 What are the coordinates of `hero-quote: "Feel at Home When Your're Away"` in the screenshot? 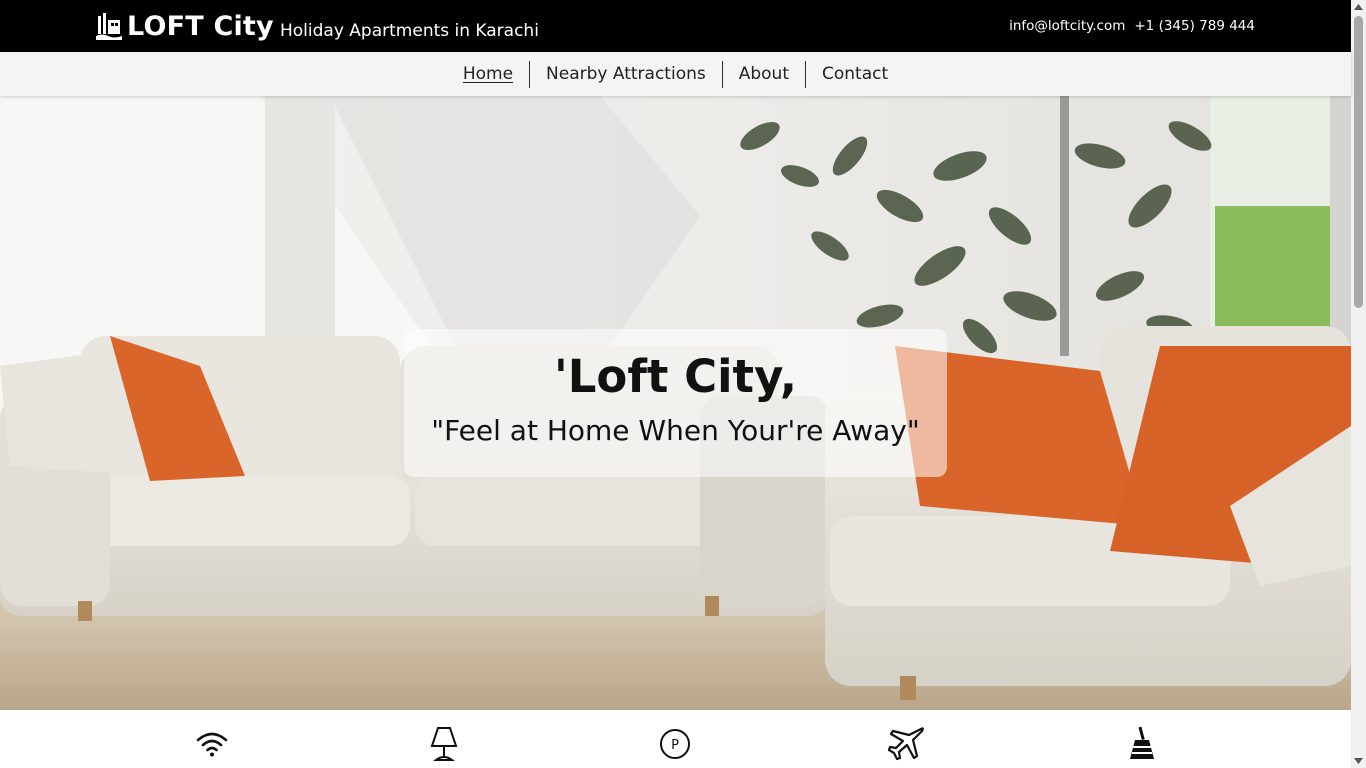 It's located at (675, 430).